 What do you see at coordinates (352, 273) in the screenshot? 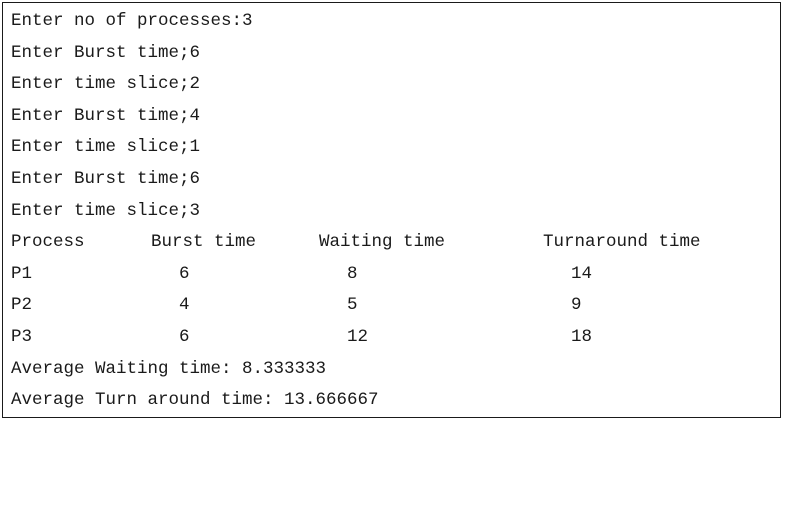
I see `cell-waiting-time: 8` at bounding box center [352, 273].